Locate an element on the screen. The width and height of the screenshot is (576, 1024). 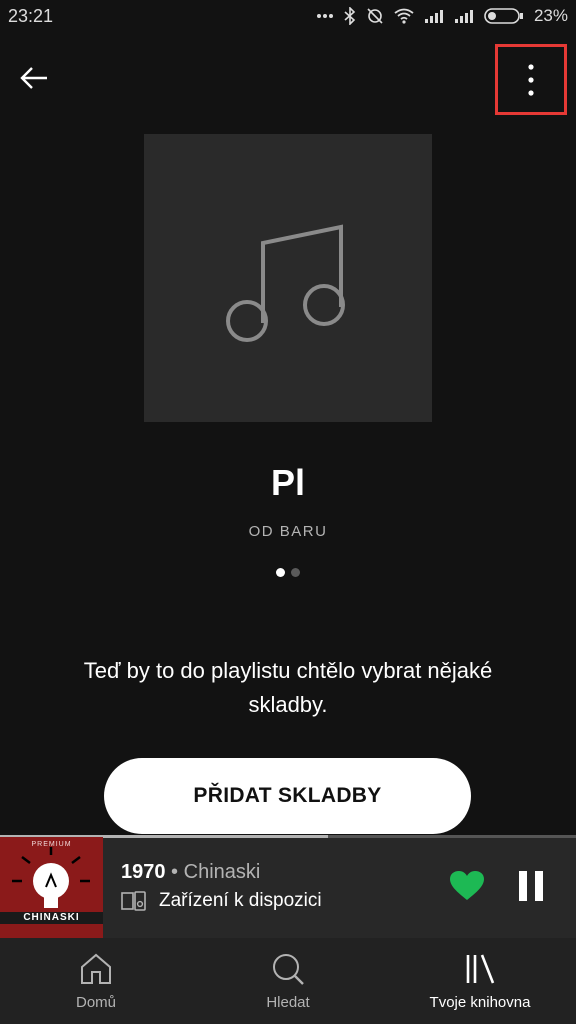
nav-library-label: Tvoje knihovna is located at coordinates (480, 1002).